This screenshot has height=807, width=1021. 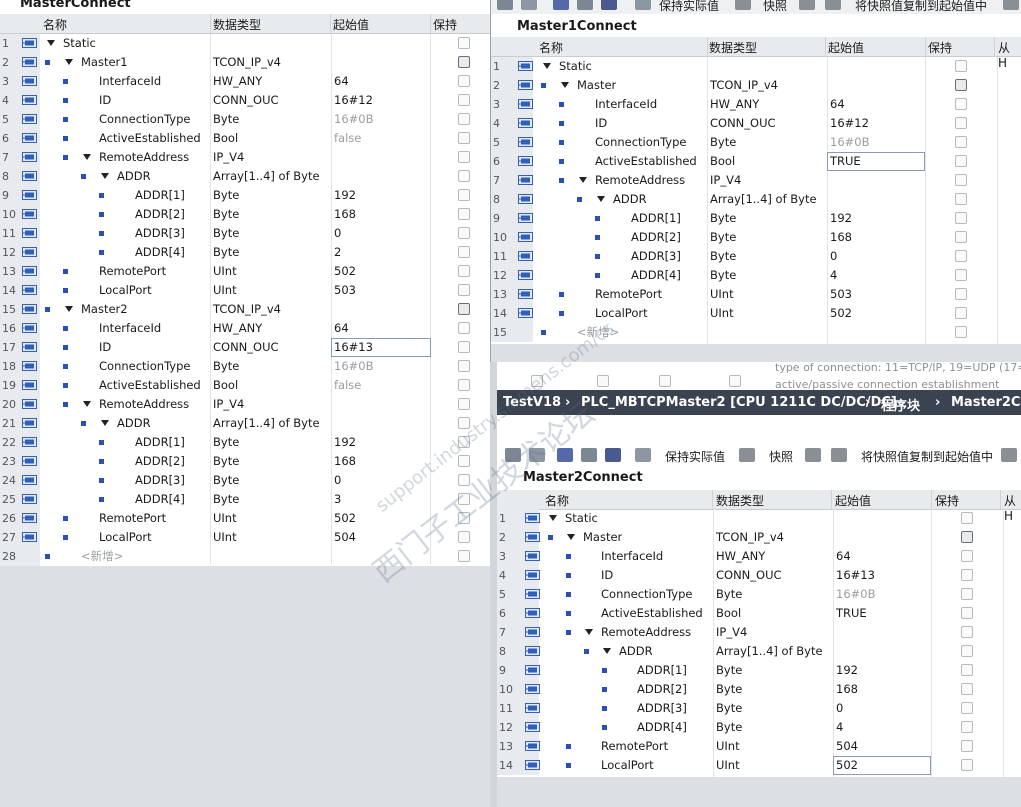 What do you see at coordinates (759, 746) in the screenshot?
I see `table-row: 13 RemotePort UInt 504` at bounding box center [759, 746].